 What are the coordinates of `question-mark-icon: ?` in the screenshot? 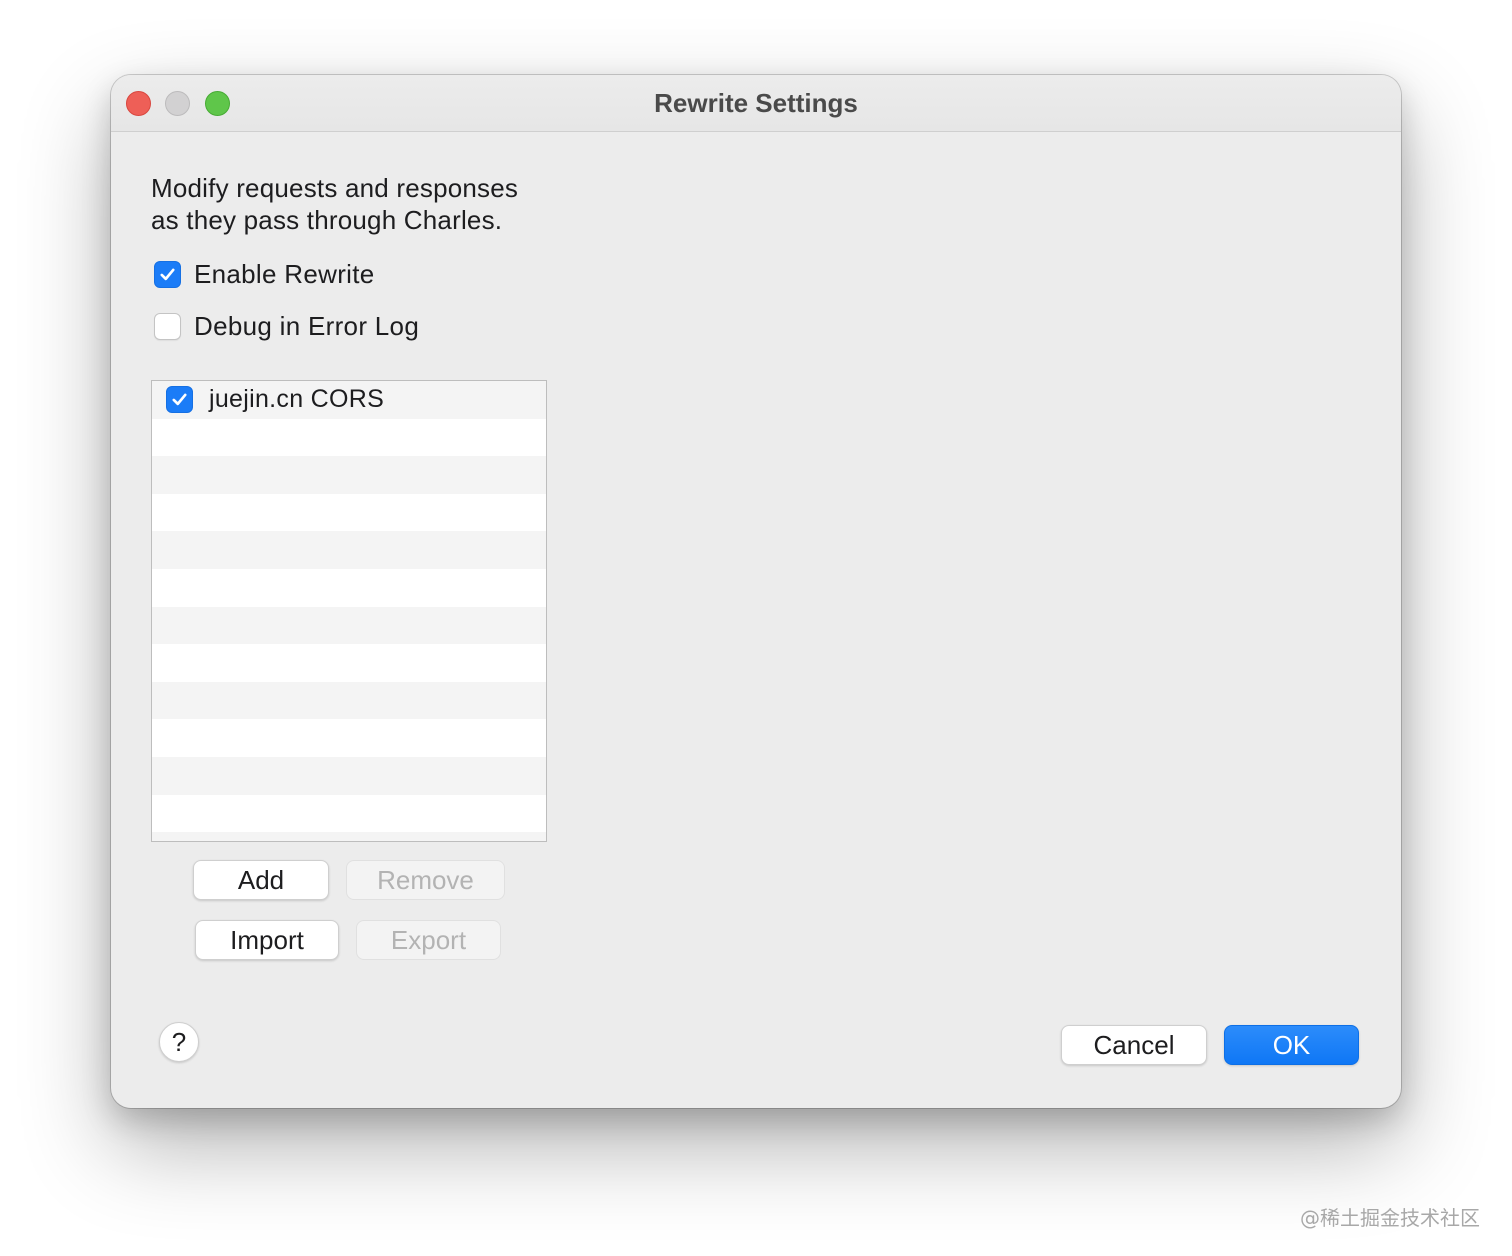 It's located at (179, 1041).